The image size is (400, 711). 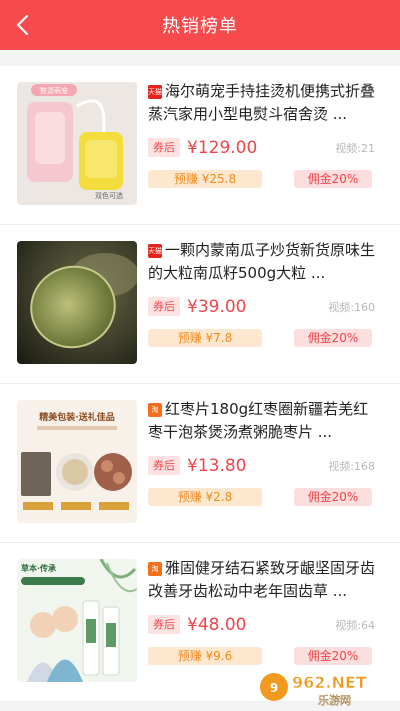 What do you see at coordinates (109, 195) in the screenshot?
I see `image-caption: 双色可选` at bounding box center [109, 195].